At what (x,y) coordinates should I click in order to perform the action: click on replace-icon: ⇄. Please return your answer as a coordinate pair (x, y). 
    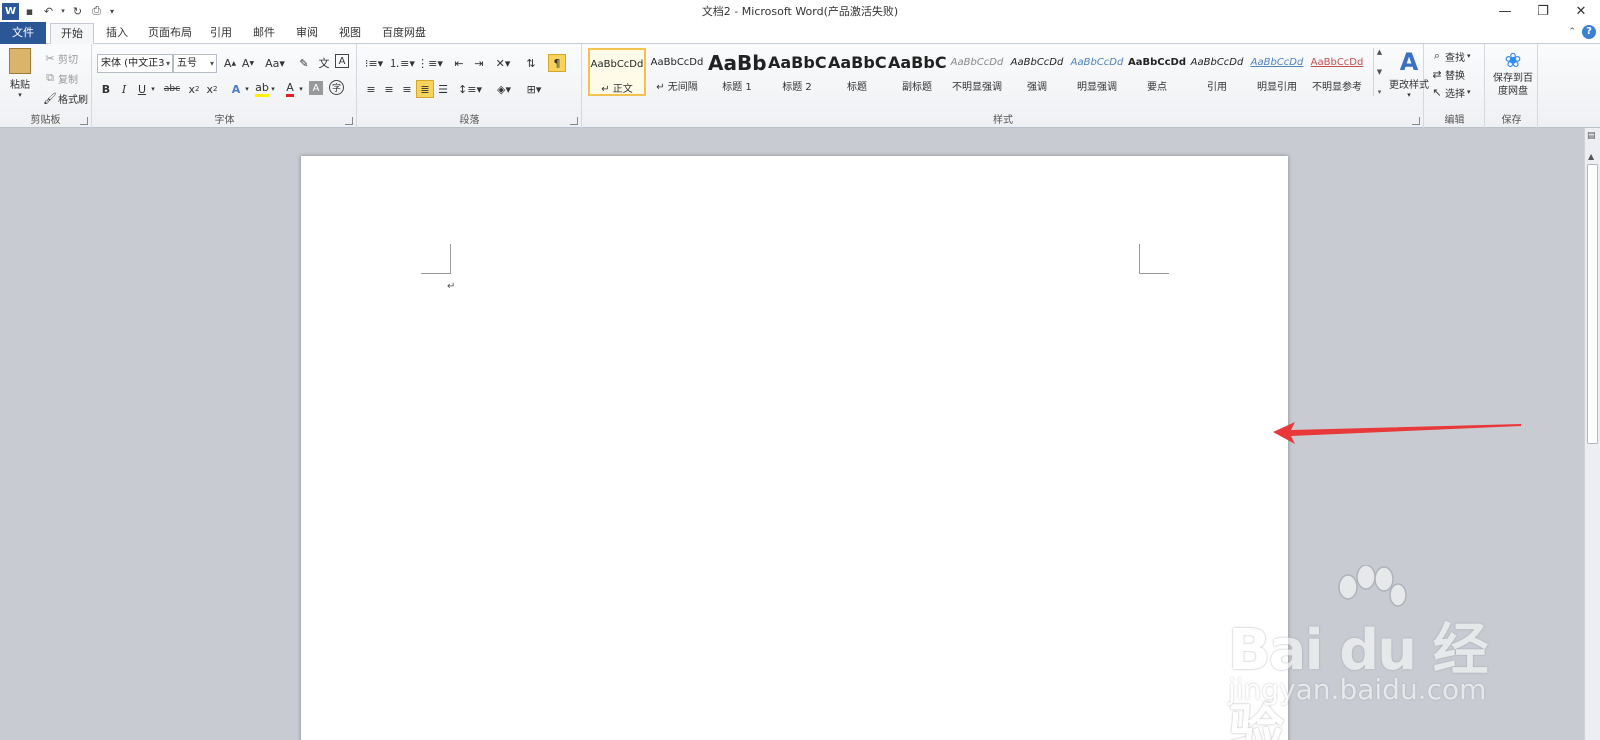
    Looking at the image, I should click on (1437, 74).